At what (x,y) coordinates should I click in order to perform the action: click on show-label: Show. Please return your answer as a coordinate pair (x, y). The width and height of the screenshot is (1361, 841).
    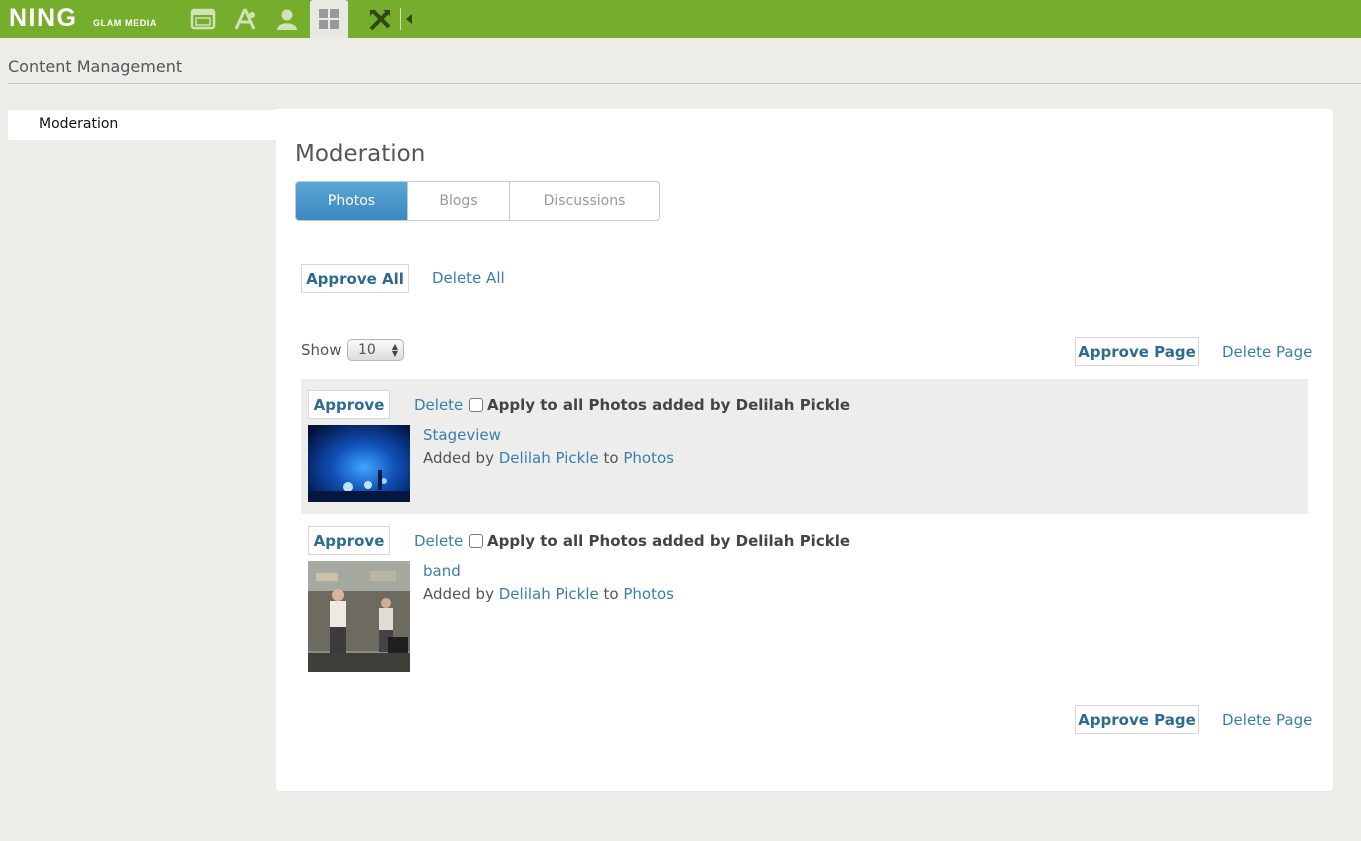
    Looking at the image, I should click on (321, 350).